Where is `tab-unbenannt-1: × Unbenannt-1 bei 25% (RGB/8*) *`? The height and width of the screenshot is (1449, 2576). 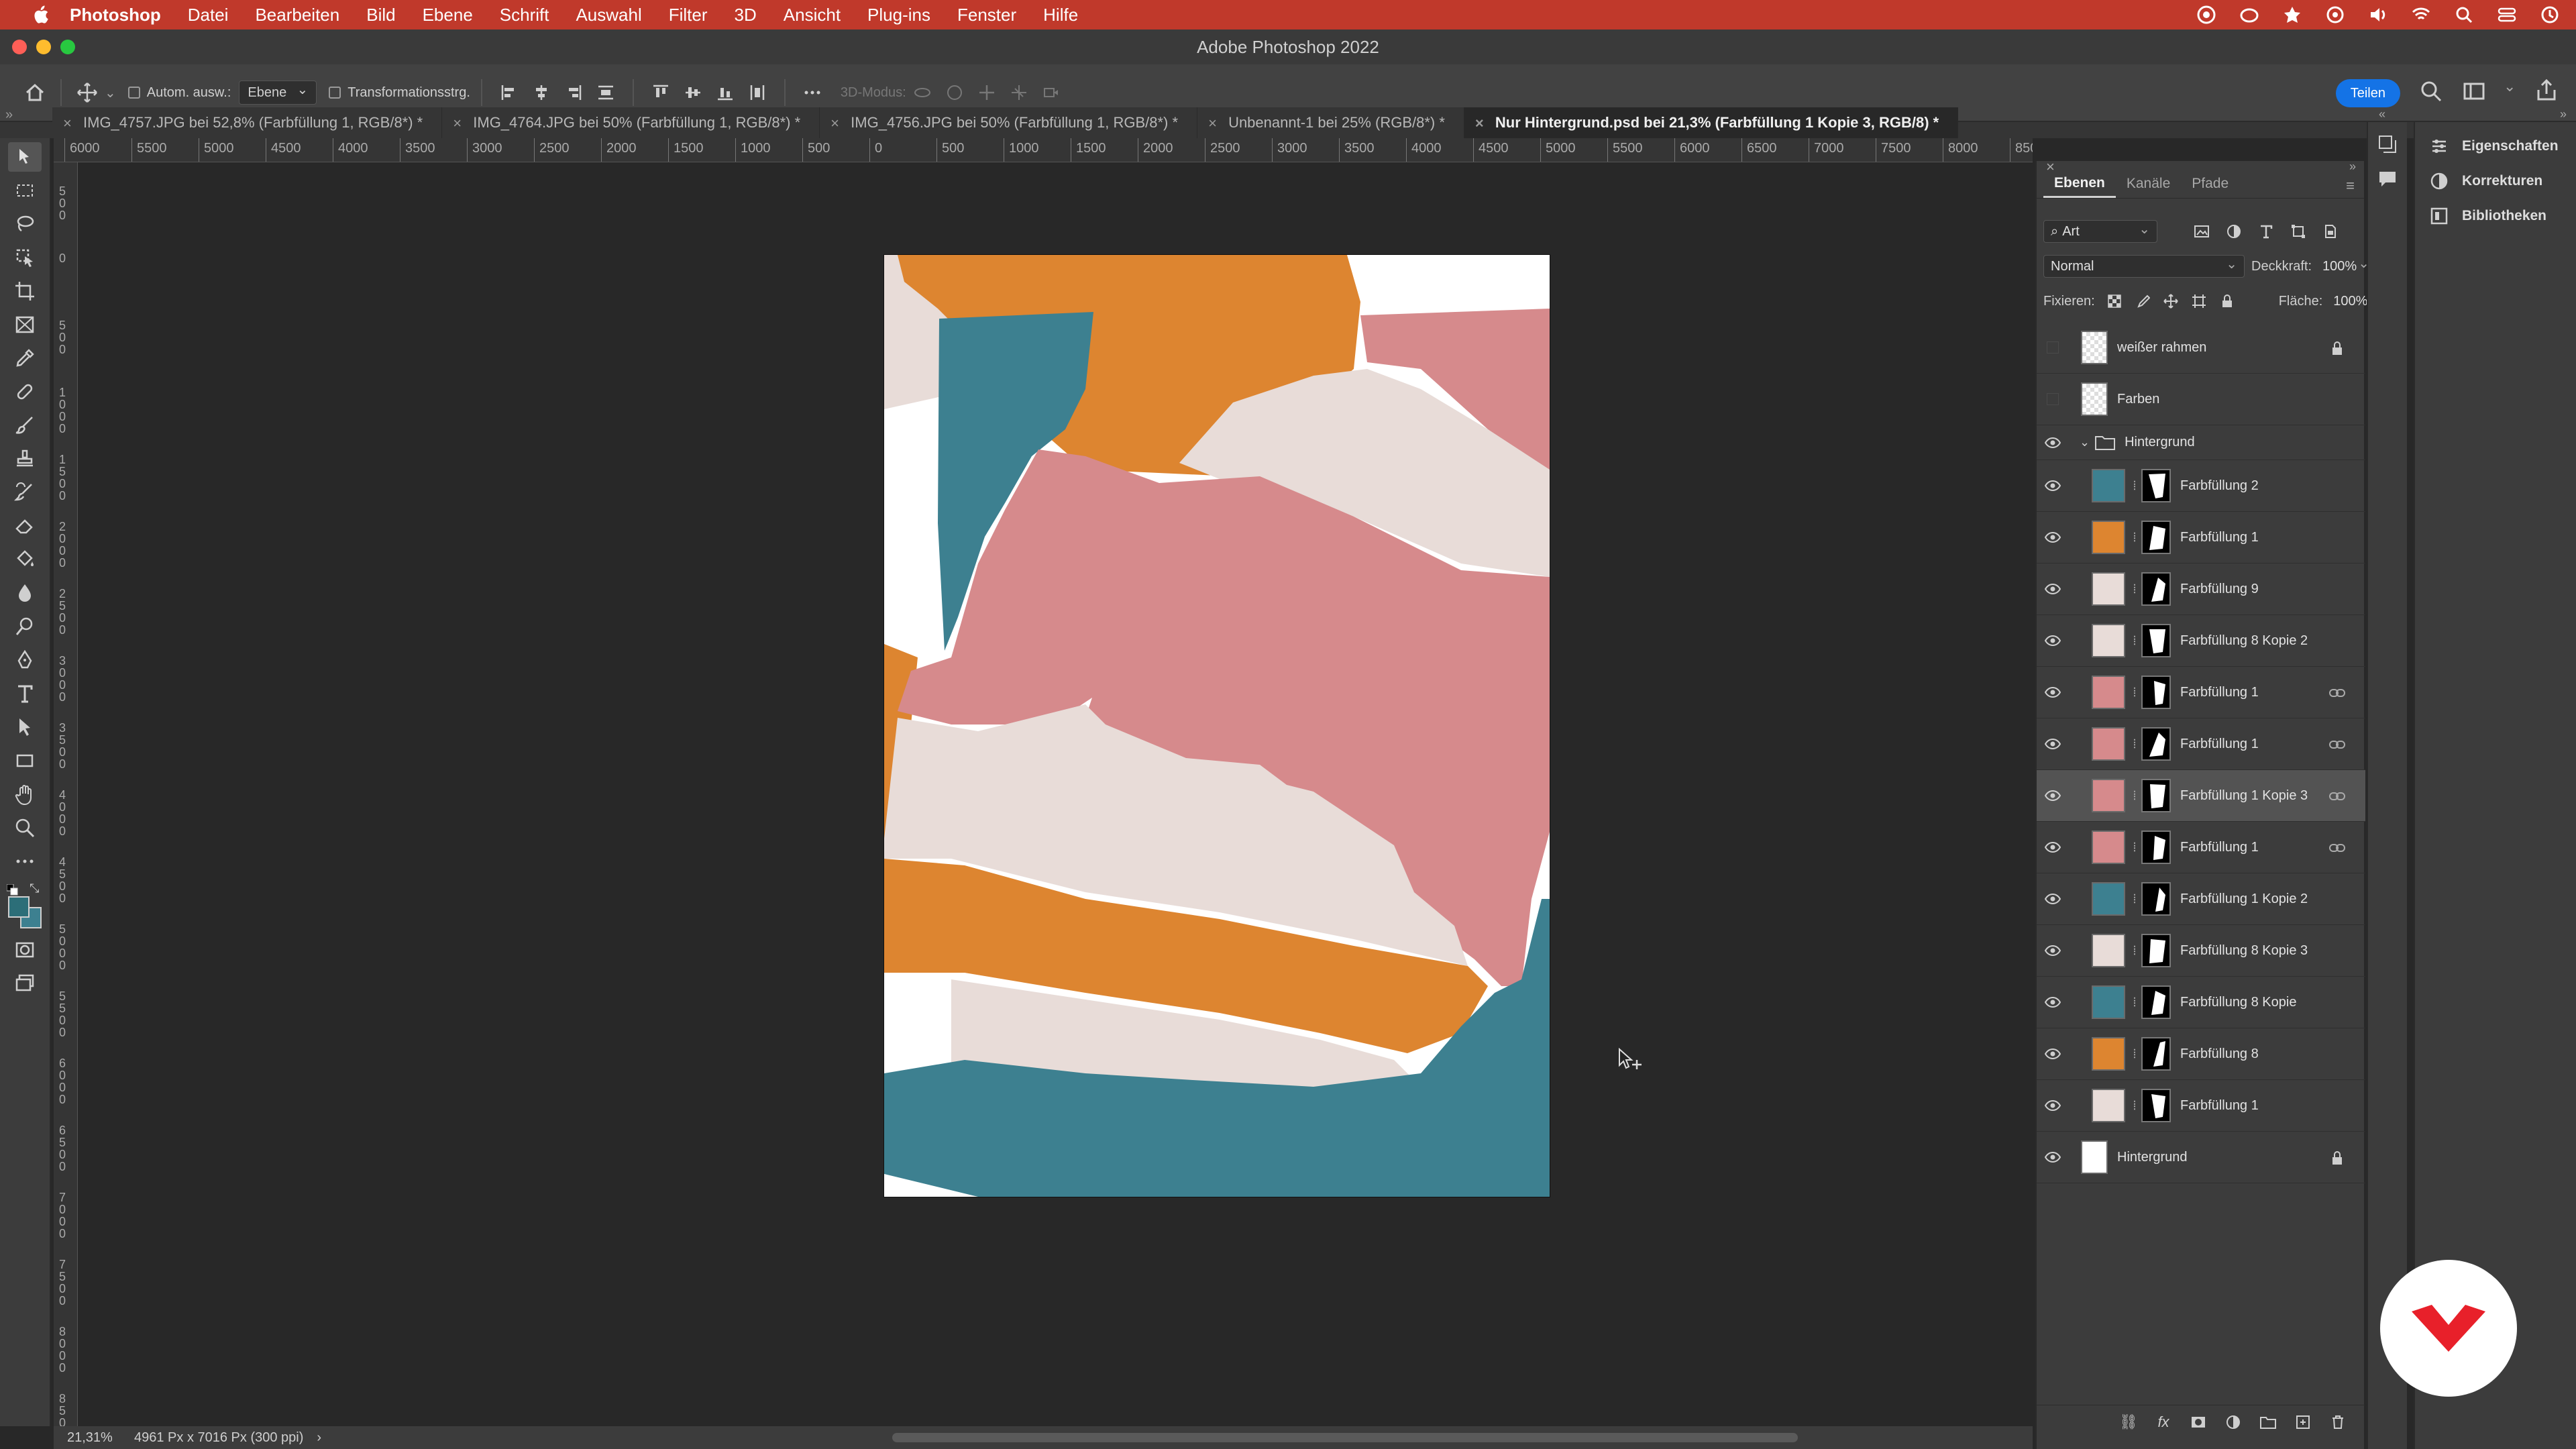
tab-unbenannt-1: × Unbenannt-1 bei 25% (RGB/8*) * is located at coordinates (1330, 122).